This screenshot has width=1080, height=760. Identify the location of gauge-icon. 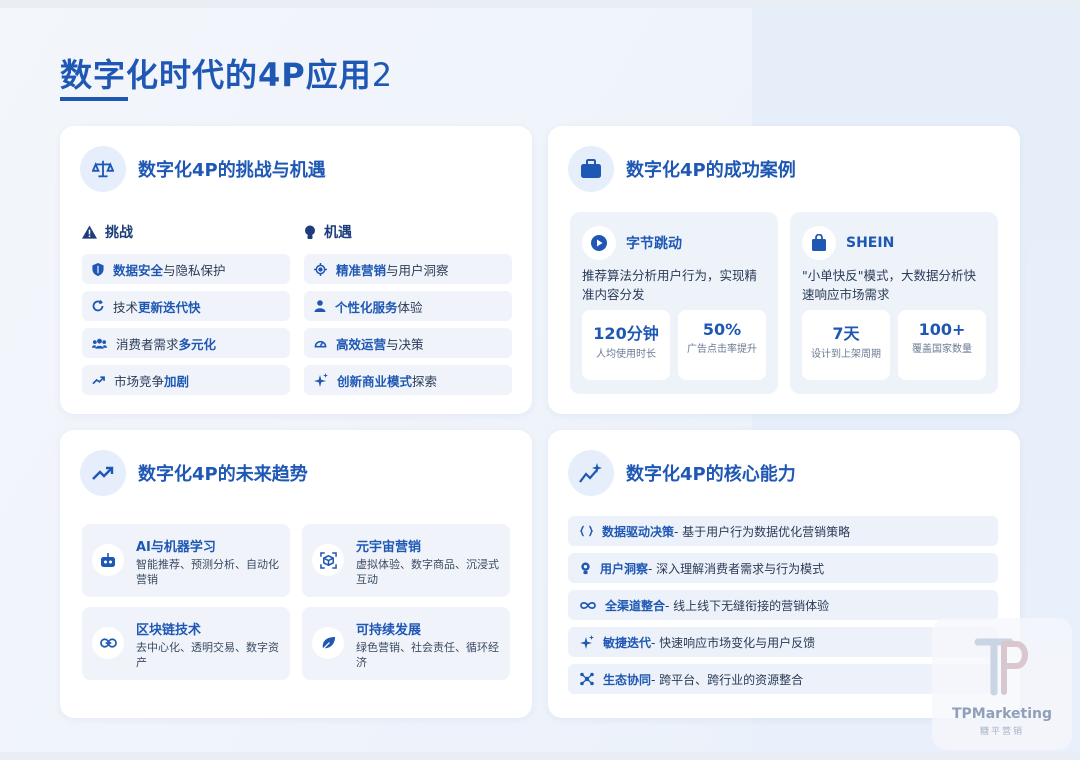
(320, 344).